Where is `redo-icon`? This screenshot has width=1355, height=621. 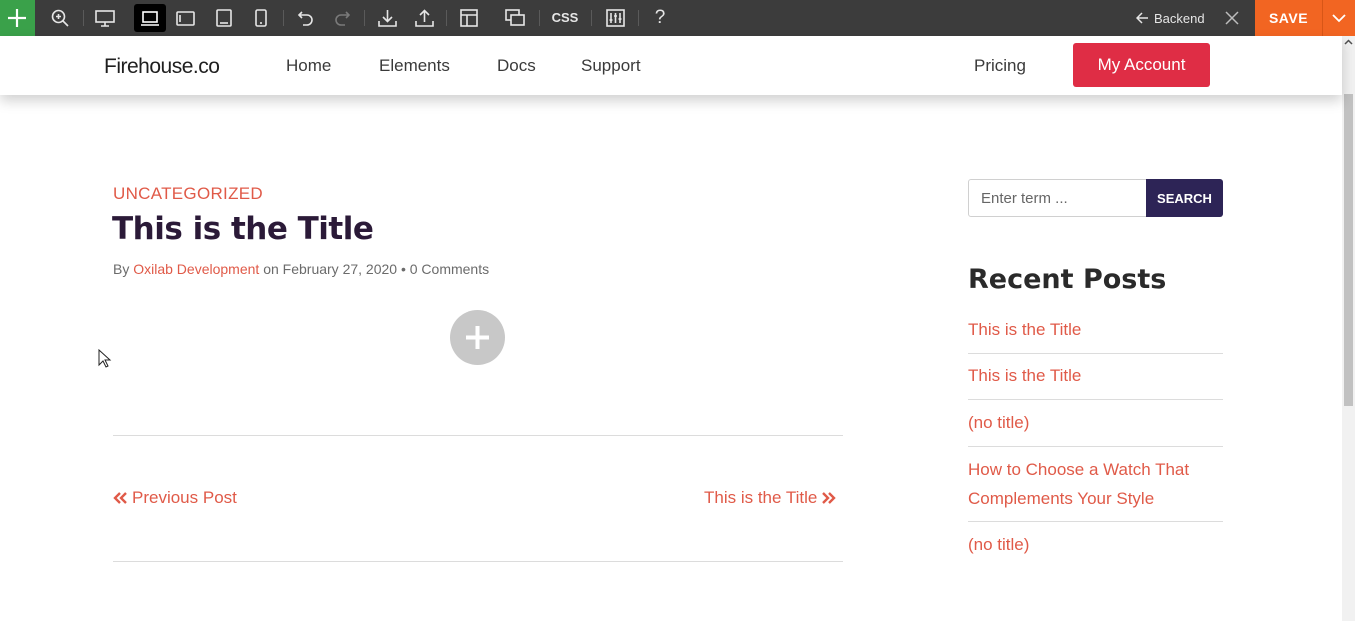 redo-icon is located at coordinates (343, 18).